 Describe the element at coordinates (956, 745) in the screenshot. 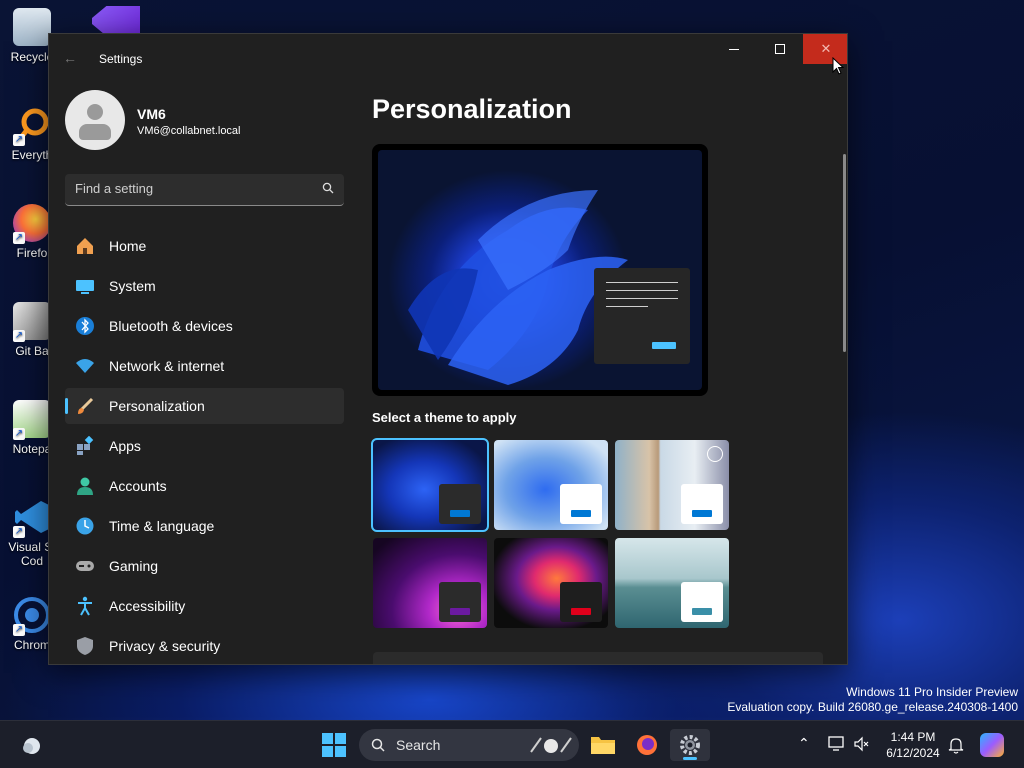

I see `notification-bell-icon` at that location.